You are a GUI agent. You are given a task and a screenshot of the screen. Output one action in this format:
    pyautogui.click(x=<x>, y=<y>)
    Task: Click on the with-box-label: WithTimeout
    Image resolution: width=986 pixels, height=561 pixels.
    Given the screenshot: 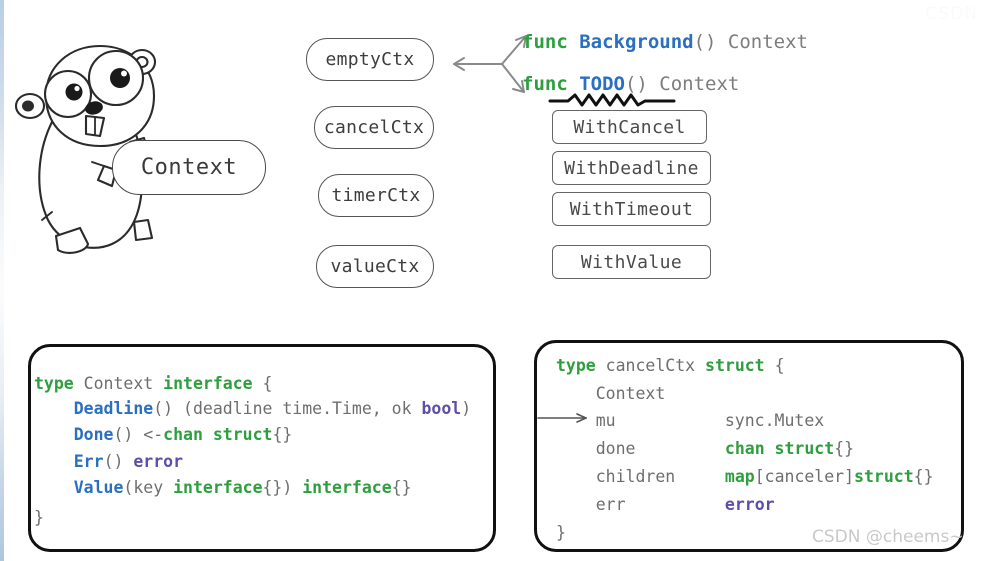 What is the action you would take?
    pyautogui.click(x=631, y=209)
    